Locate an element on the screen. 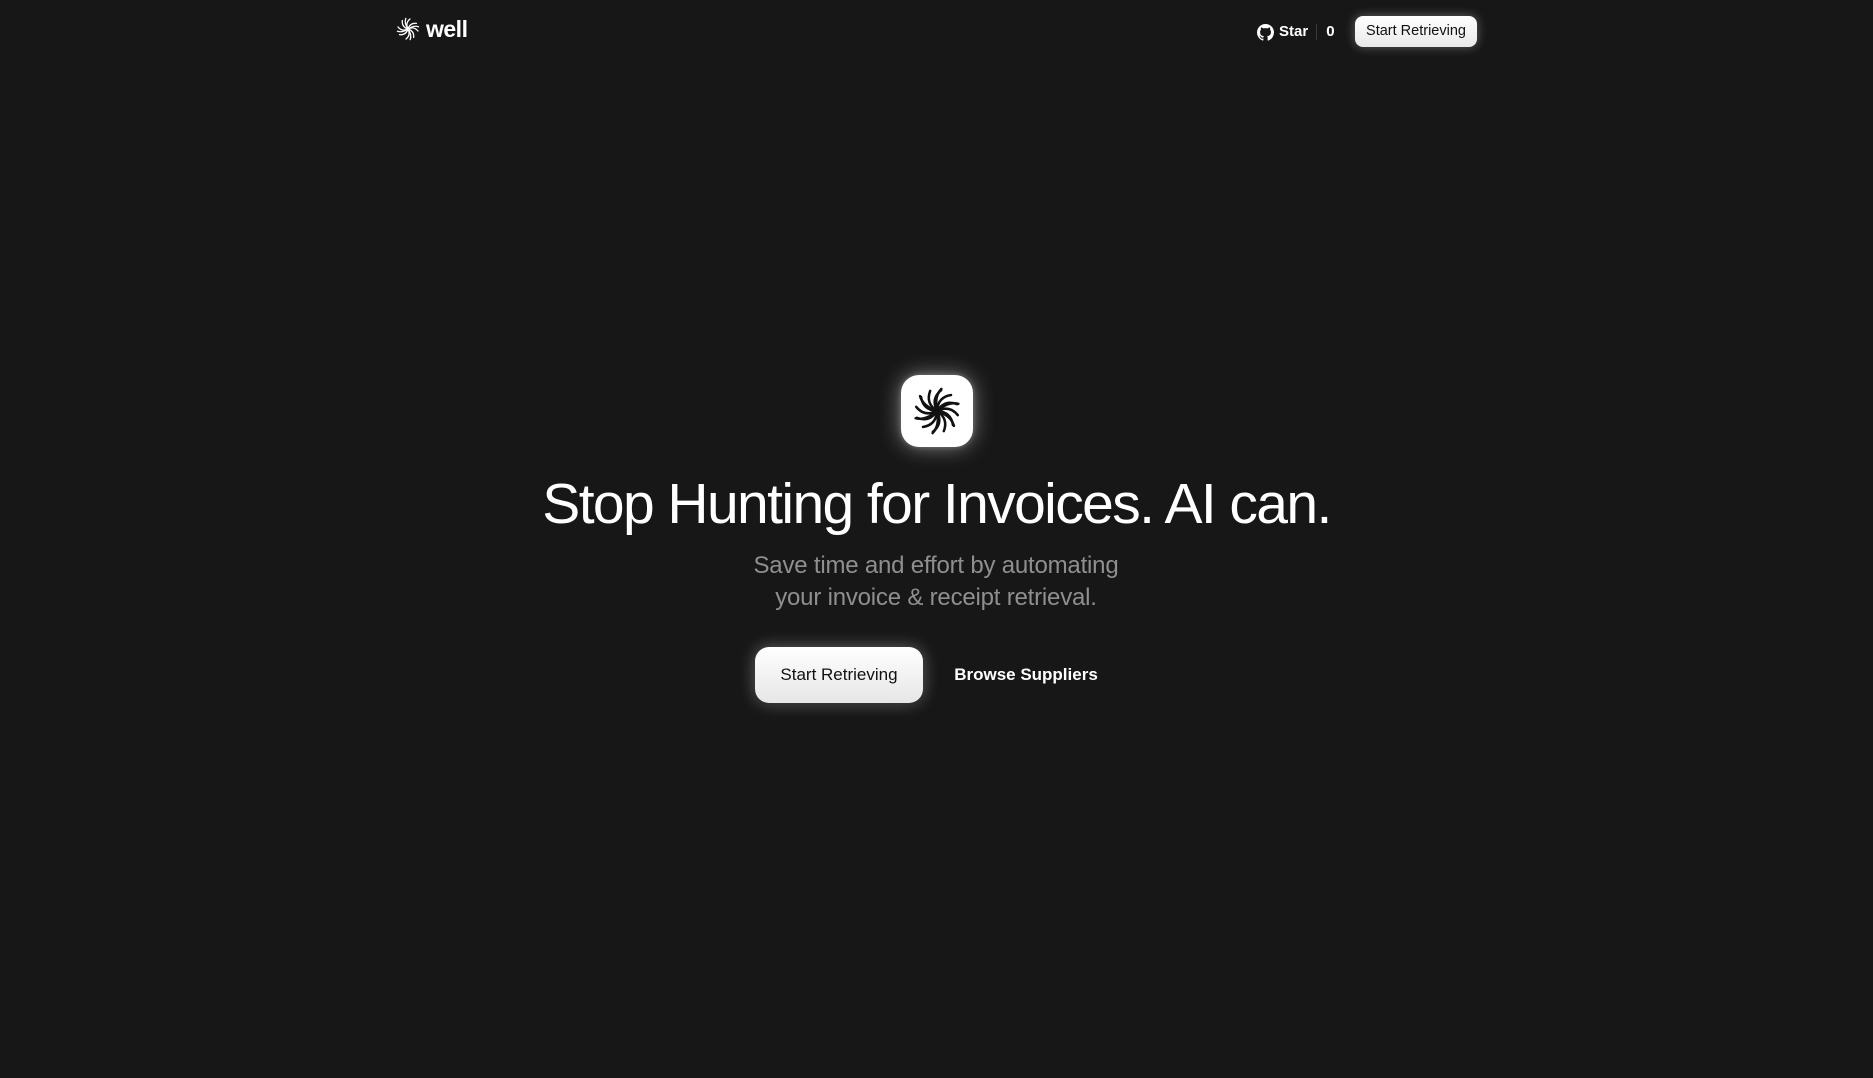 The width and height of the screenshot is (1873, 1078). browse-suppliers-button: Browse Suppliers is located at coordinates (1026, 675).